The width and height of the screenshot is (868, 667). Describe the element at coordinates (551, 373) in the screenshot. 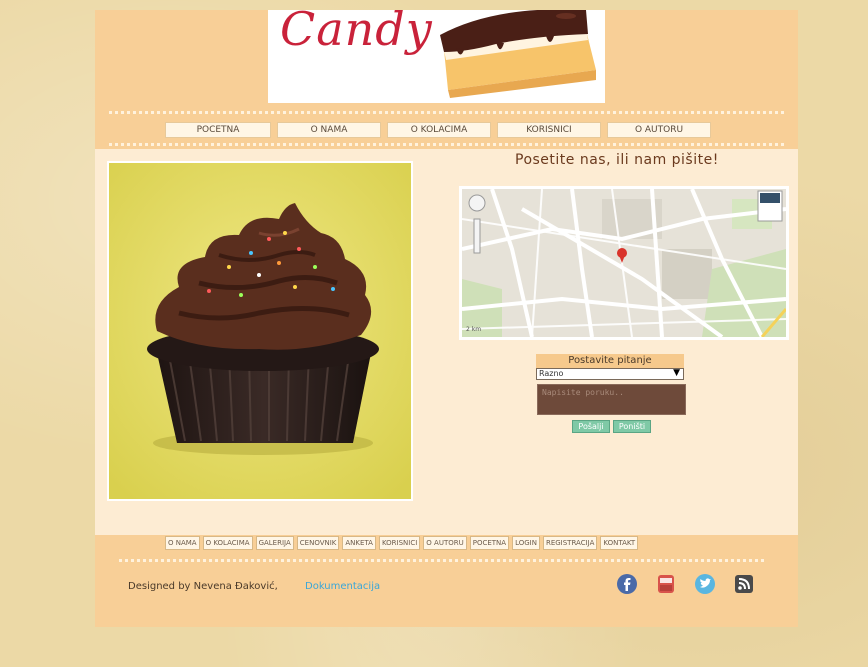

I see `select-value: Razno` at that location.